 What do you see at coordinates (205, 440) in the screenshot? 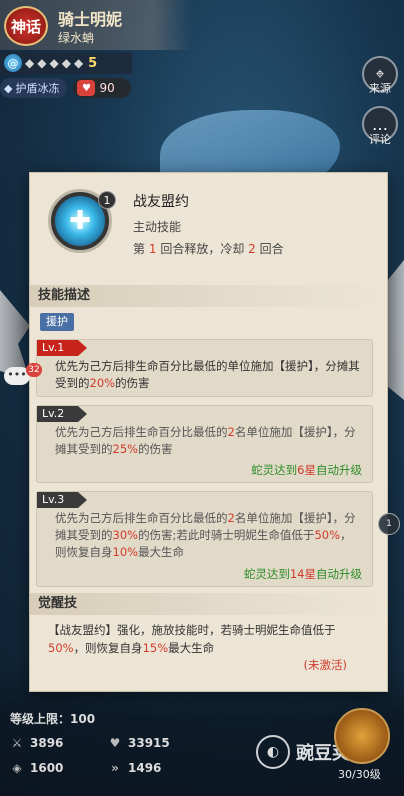
I see `level-2-description: 优先为己方后排生命百分比最低的2名单位施加【援护】，分摊其受到的25%的伤害` at bounding box center [205, 440].